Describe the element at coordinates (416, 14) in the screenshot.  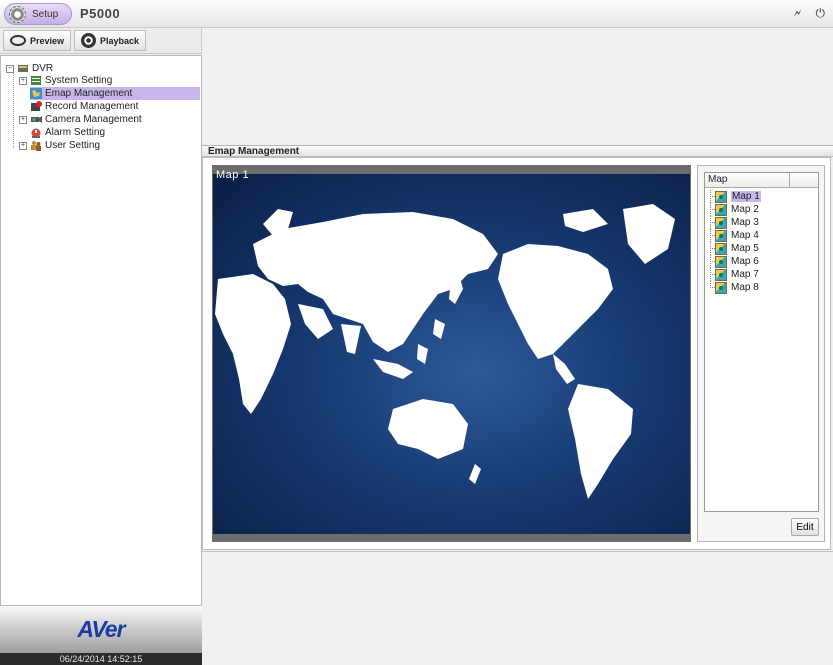
I see `top-bar: Setup P5000 🗲 ⏻` at that location.